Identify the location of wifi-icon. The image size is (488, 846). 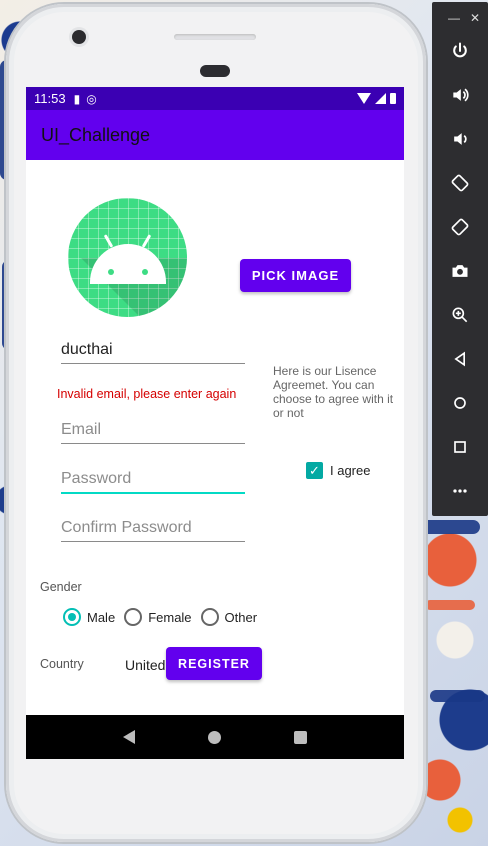
(364, 98).